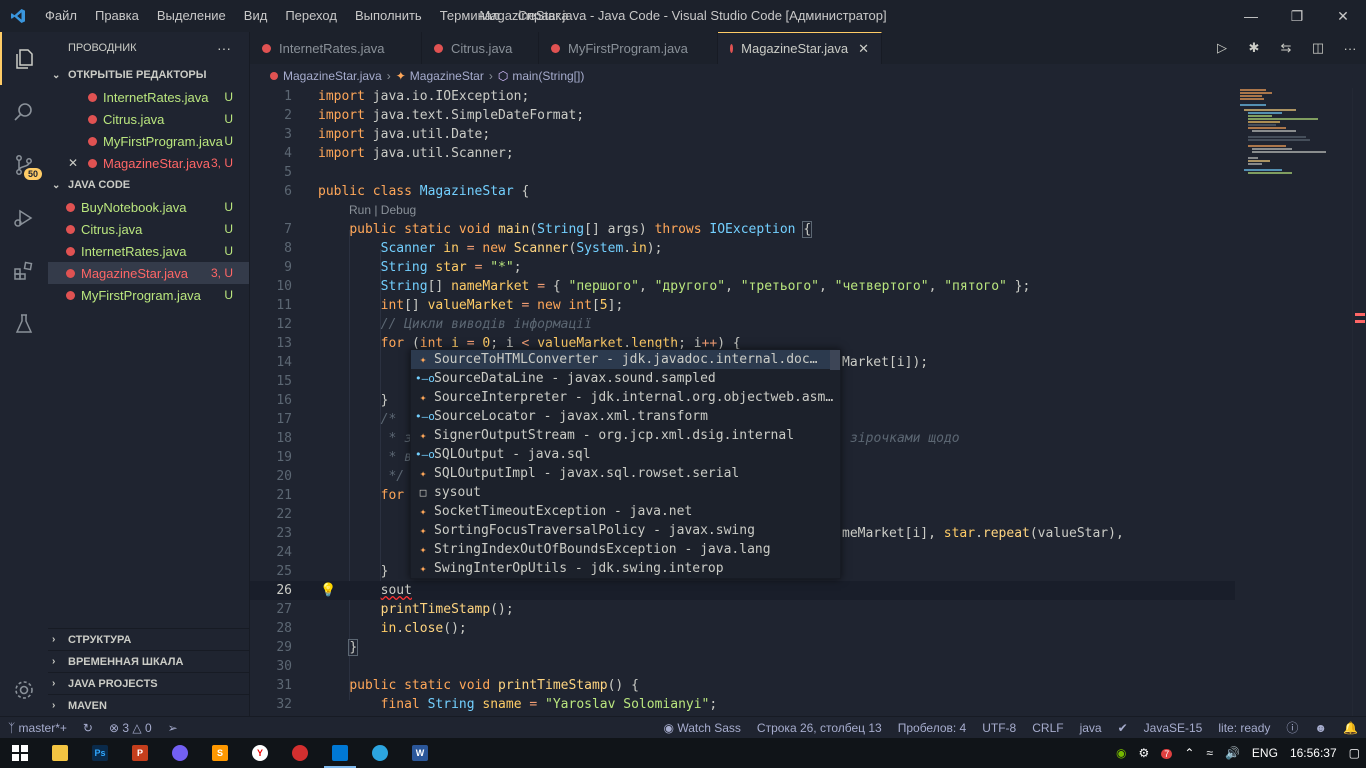  Describe the element at coordinates (1209, 753) in the screenshot. I see `wifi-icon: ≈` at that location.